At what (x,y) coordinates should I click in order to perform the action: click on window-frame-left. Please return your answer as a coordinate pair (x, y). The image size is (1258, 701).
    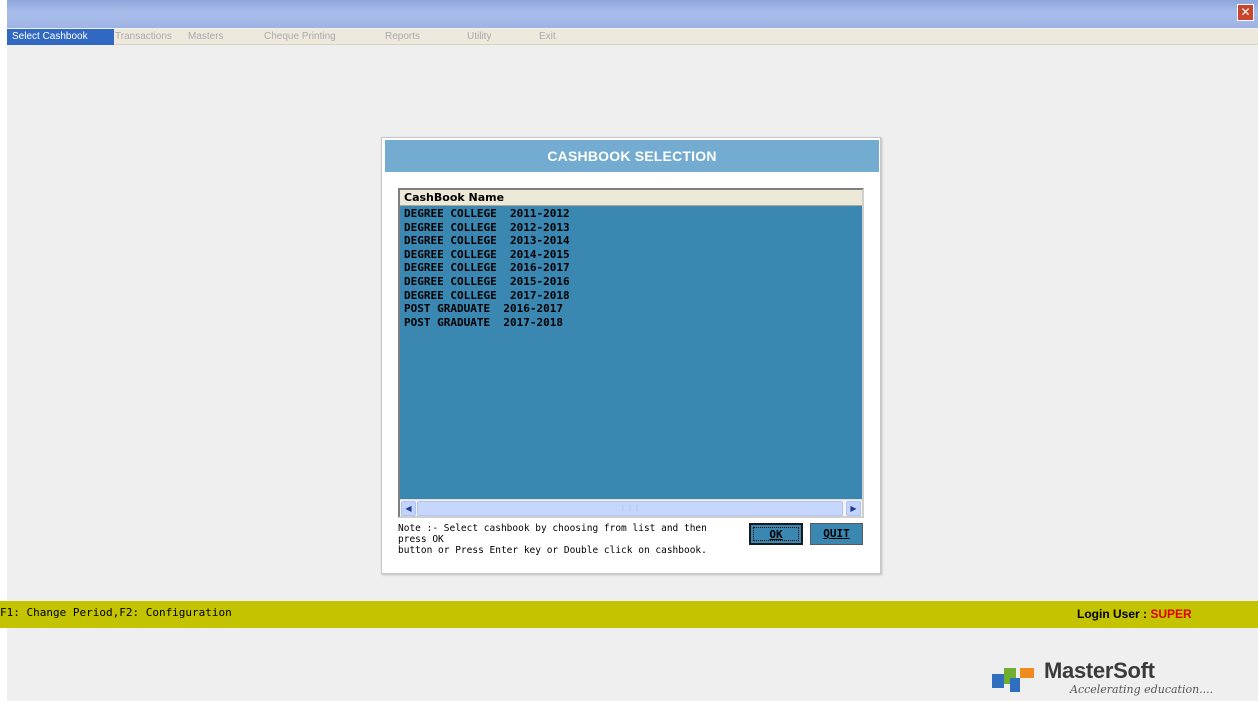
    Looking at the image, I should click on (3, 350).